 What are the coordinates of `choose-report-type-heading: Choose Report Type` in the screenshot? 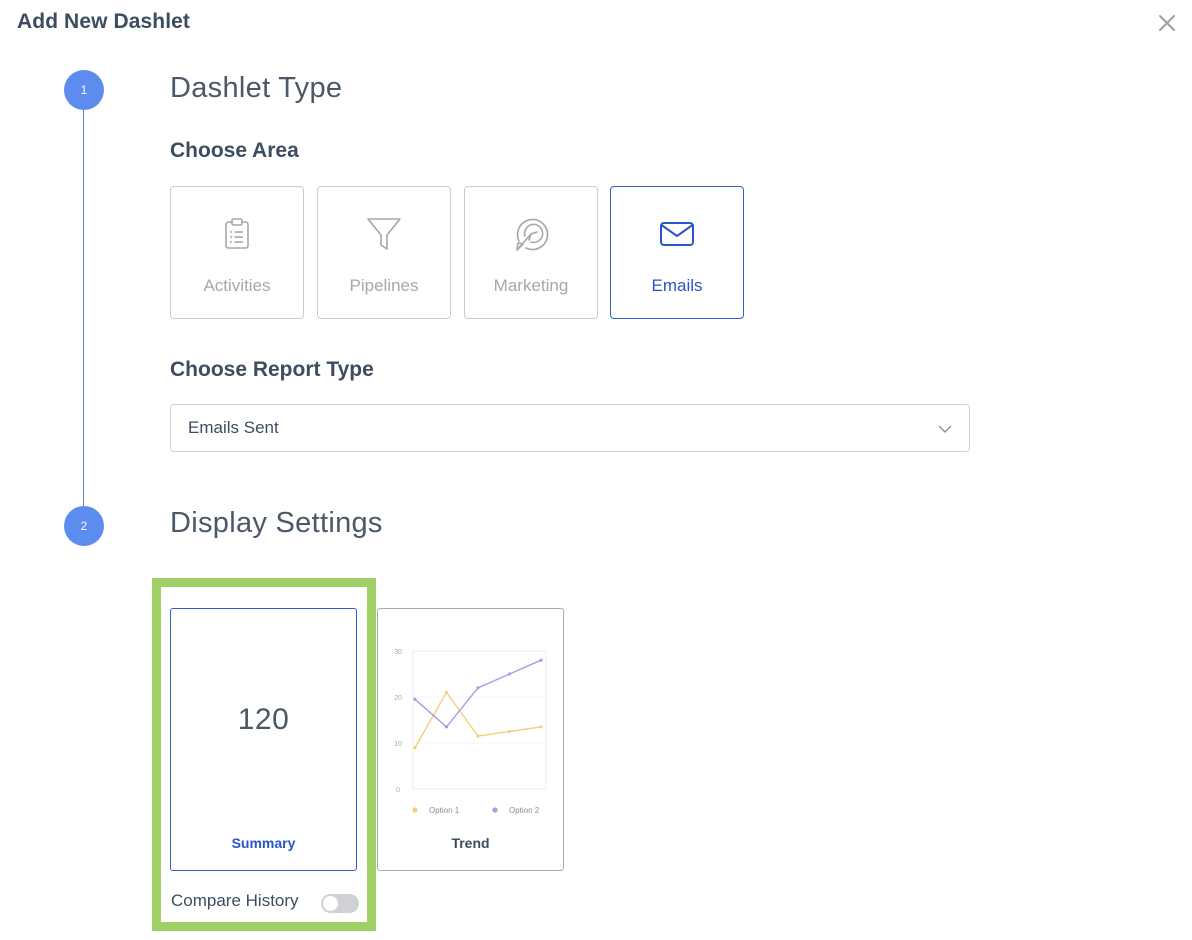 It's located at (272, 369).